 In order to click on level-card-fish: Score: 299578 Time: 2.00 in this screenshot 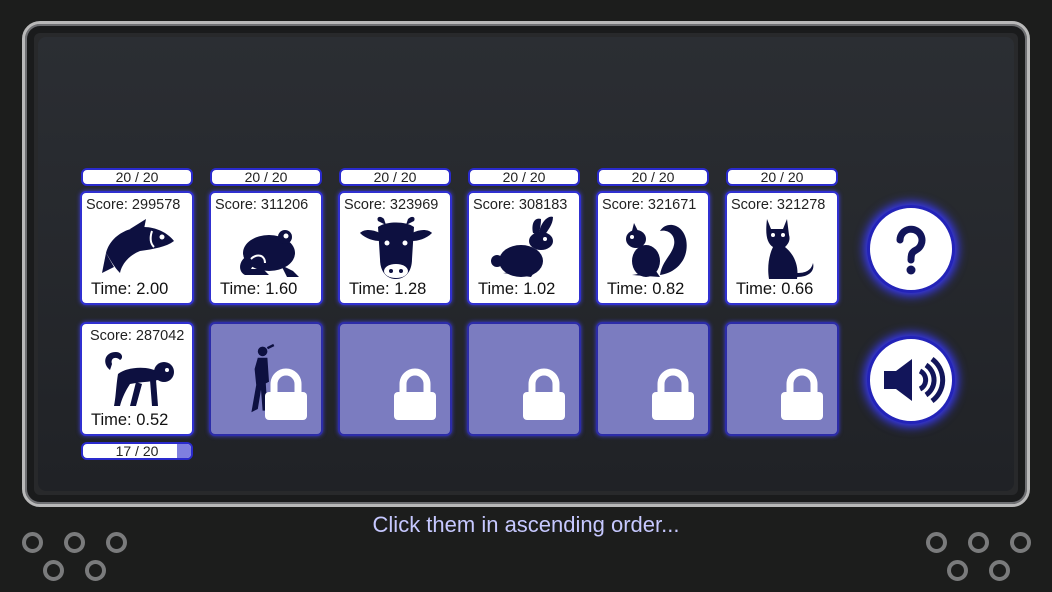, I will do `click(137, 248)`.